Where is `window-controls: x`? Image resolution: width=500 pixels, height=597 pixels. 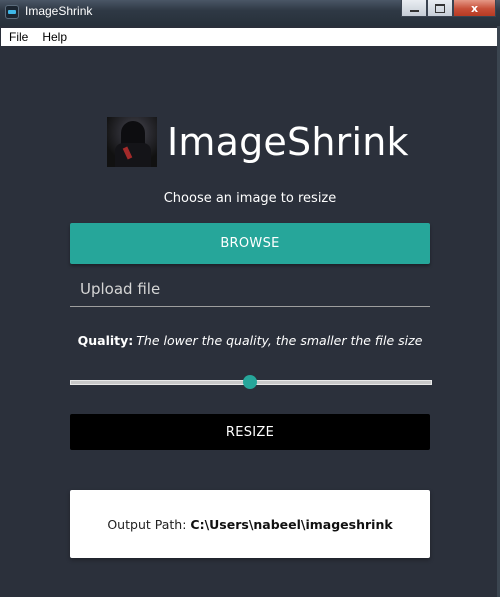
window-controls: x is located at coordinates (448, 9).